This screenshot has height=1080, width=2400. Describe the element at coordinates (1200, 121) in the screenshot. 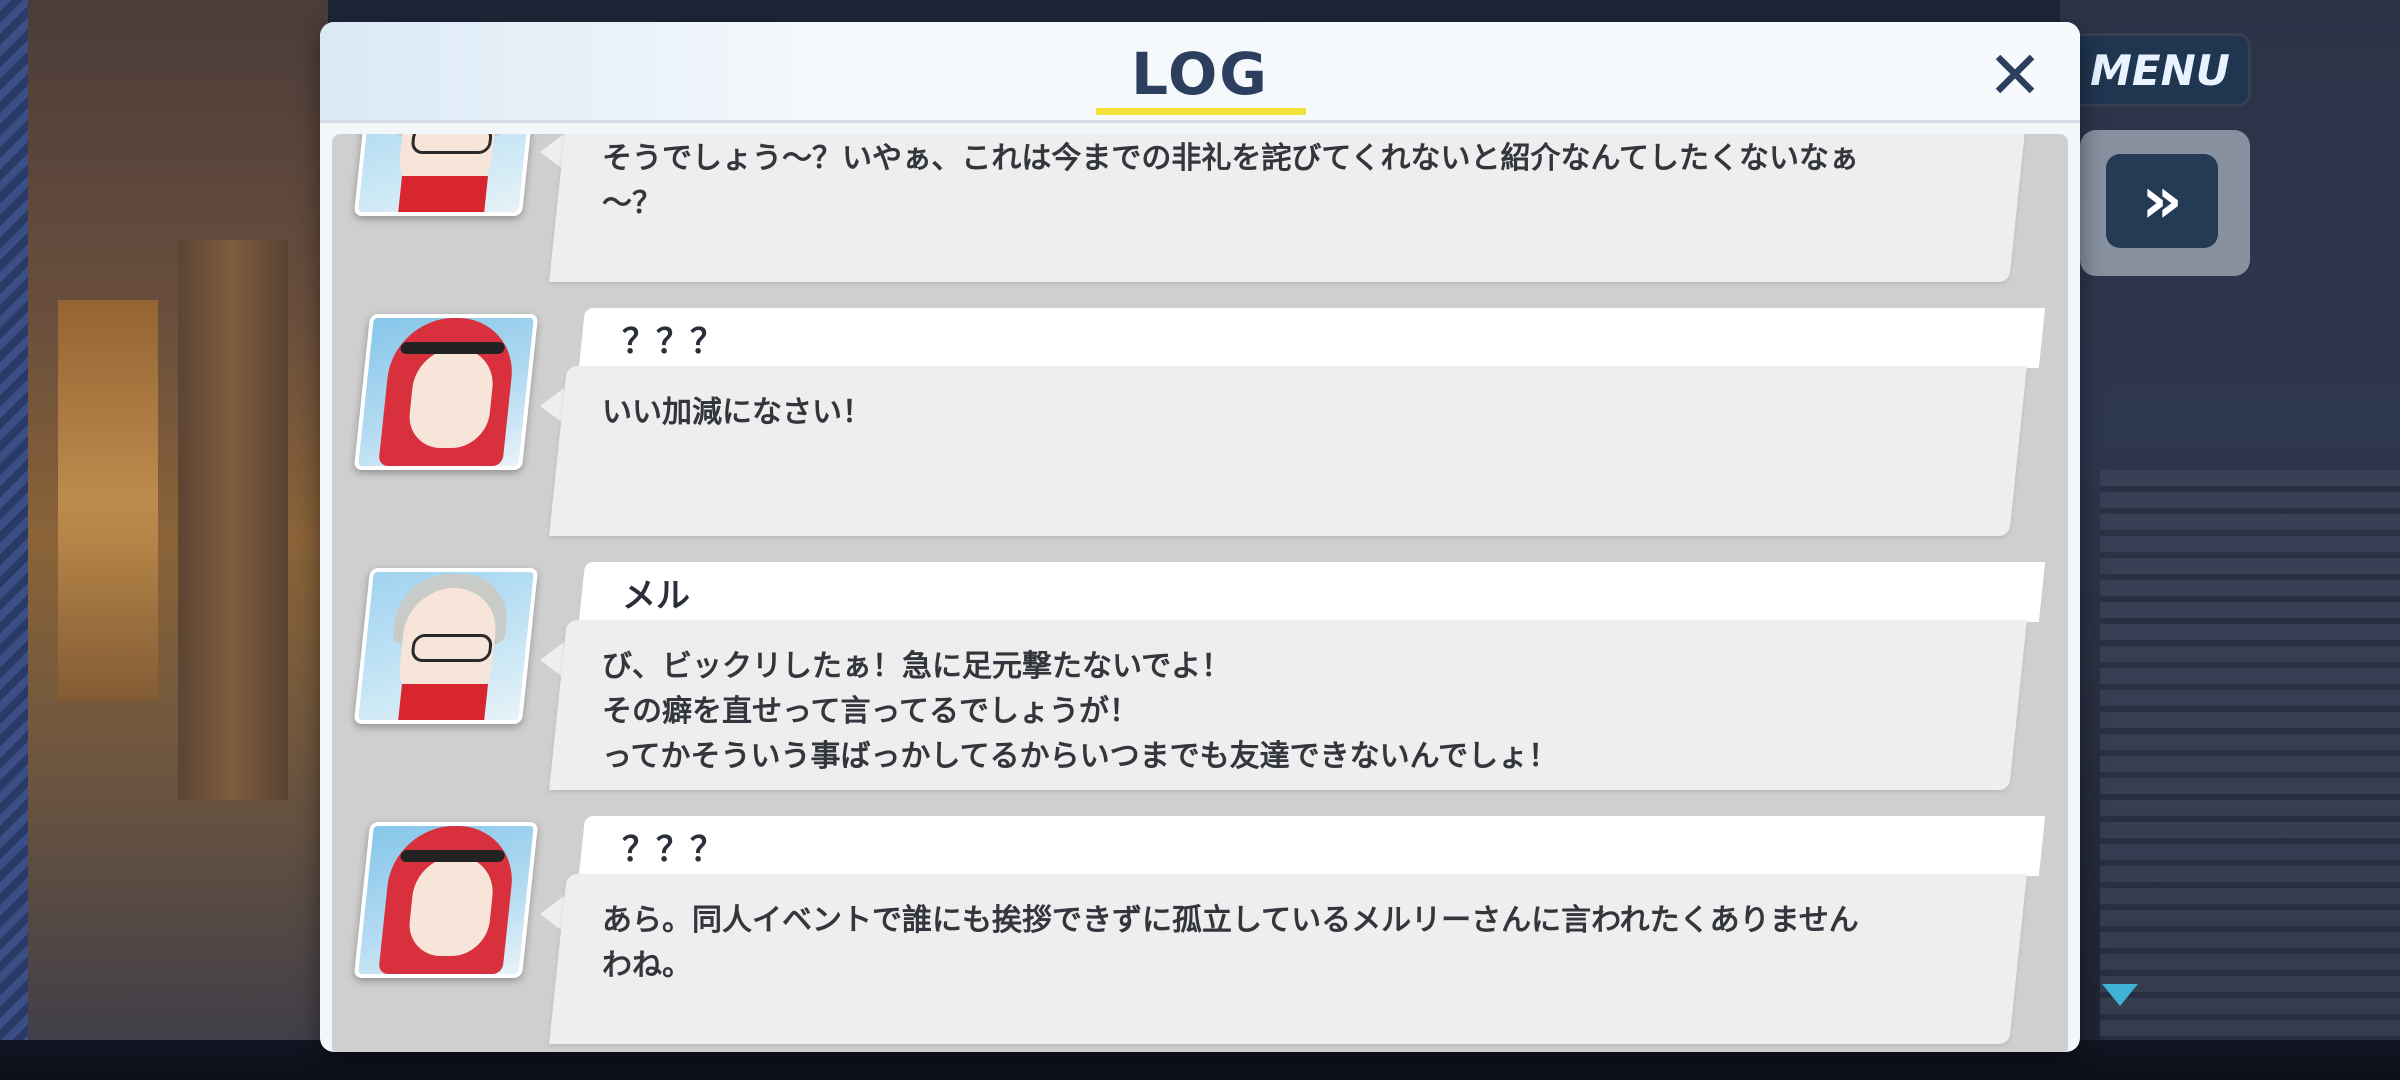

I see `header-divider` at that location.